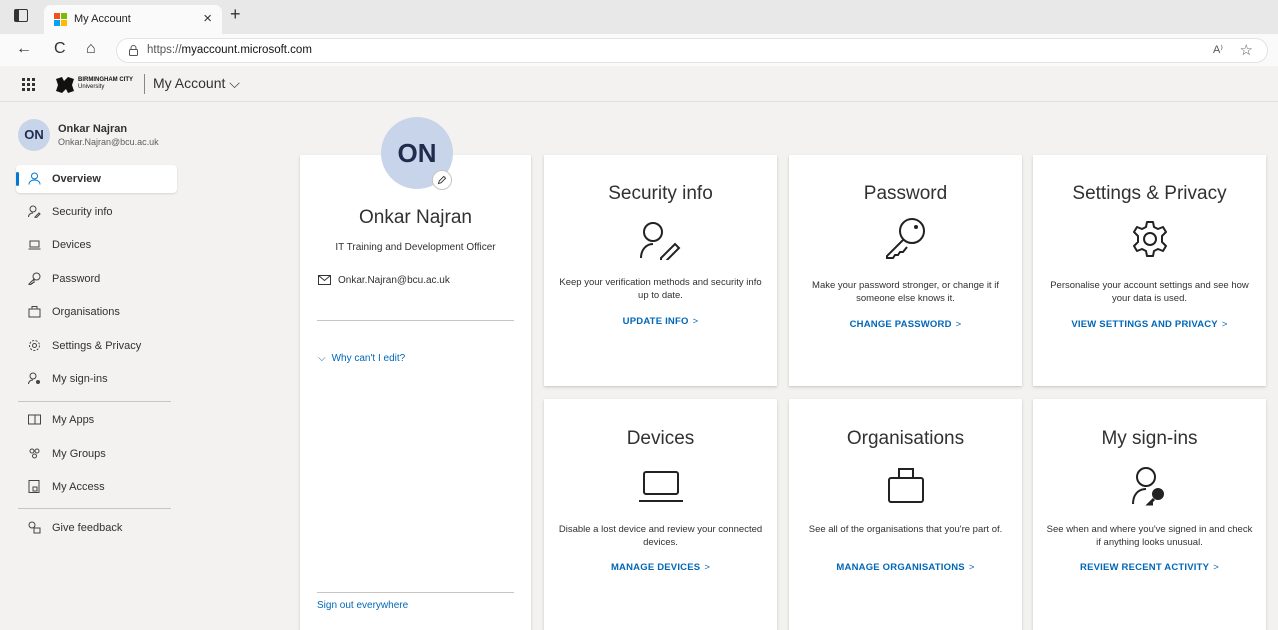  What do you see at coordinates (34, 419) in the screenshot?
I see `apps-icon` at bounding box center [34, 419].